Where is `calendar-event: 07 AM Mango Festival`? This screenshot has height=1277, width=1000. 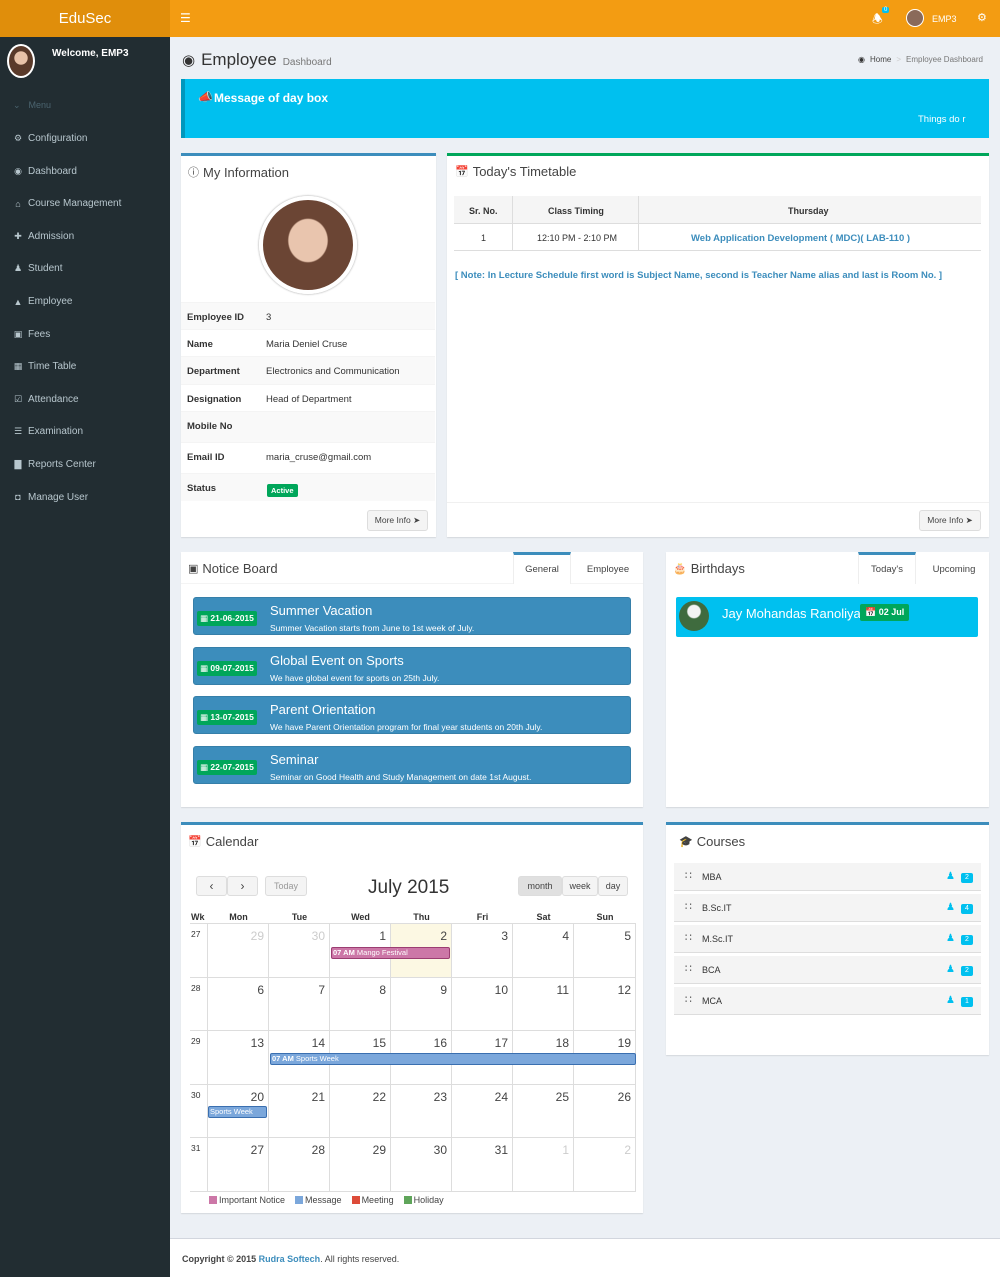 calendar-event: 07 AM Mango Festival is located at coordinates (390, 953).